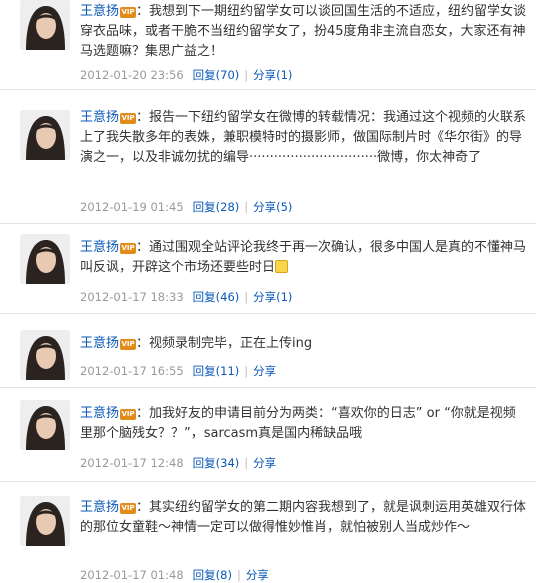 The height and width of the screenshot is (583, 536). What do you see at coordinates (186, 297) in the screenshot?
I see `post-meta: 2012-01-17 18:33 回复(46) | 分享(1)` at bounding box center [186, 297].